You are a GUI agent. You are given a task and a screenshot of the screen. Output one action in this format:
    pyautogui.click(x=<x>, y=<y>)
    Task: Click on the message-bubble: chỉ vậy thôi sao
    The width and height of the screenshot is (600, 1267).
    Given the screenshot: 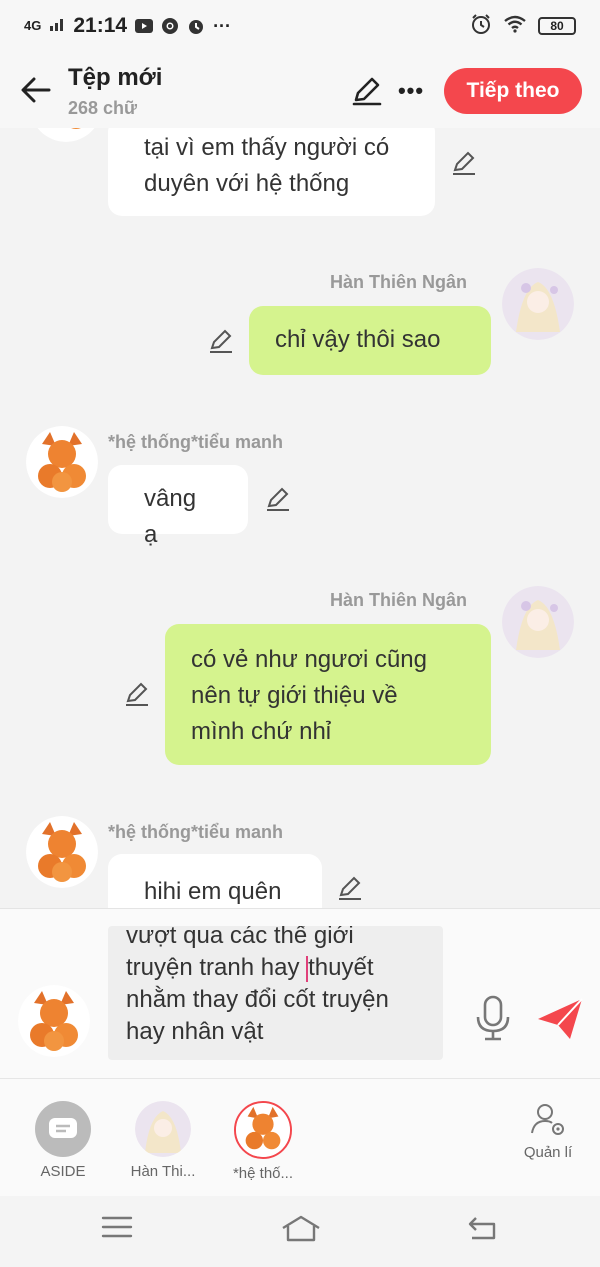 What is the action you would take?
    pyautogui.click(x=370, y=340)
    